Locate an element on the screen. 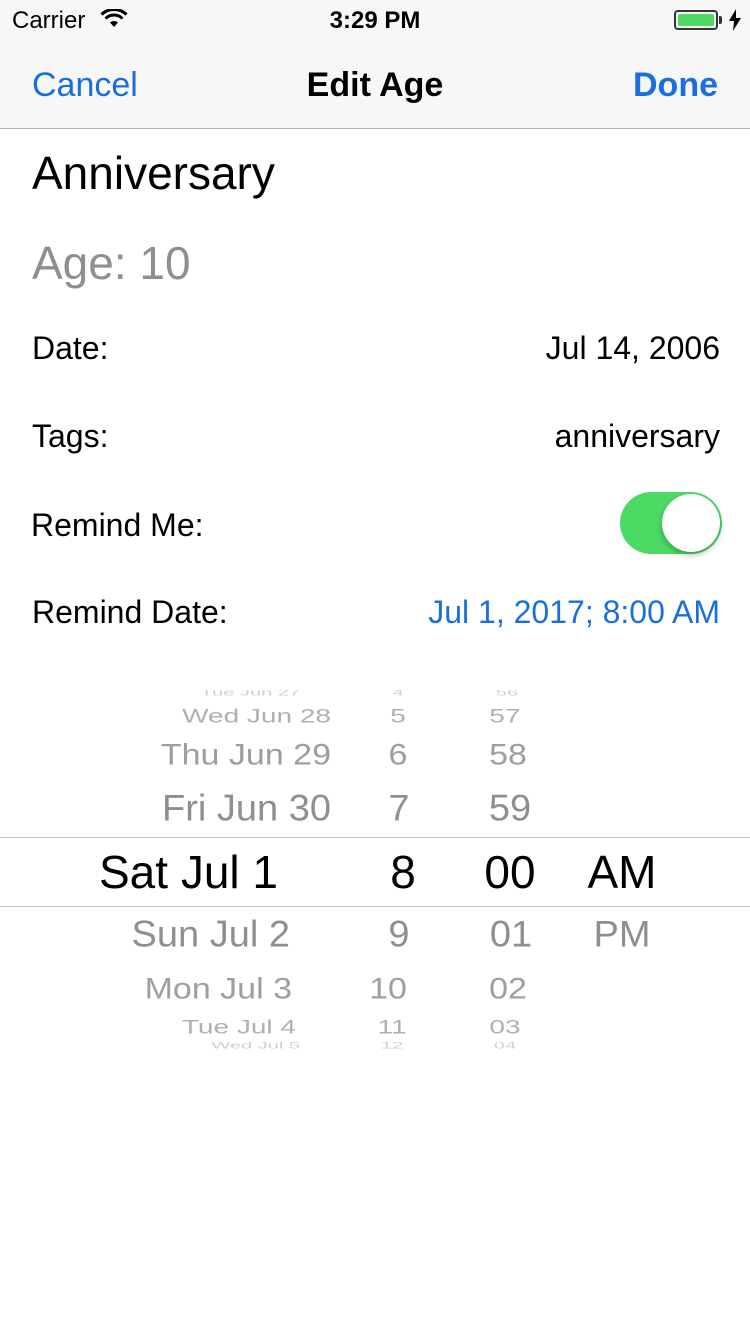 This screenshot has width=750, height=1334. picker-hour-option: 10 is located at coordinates (388, 989).